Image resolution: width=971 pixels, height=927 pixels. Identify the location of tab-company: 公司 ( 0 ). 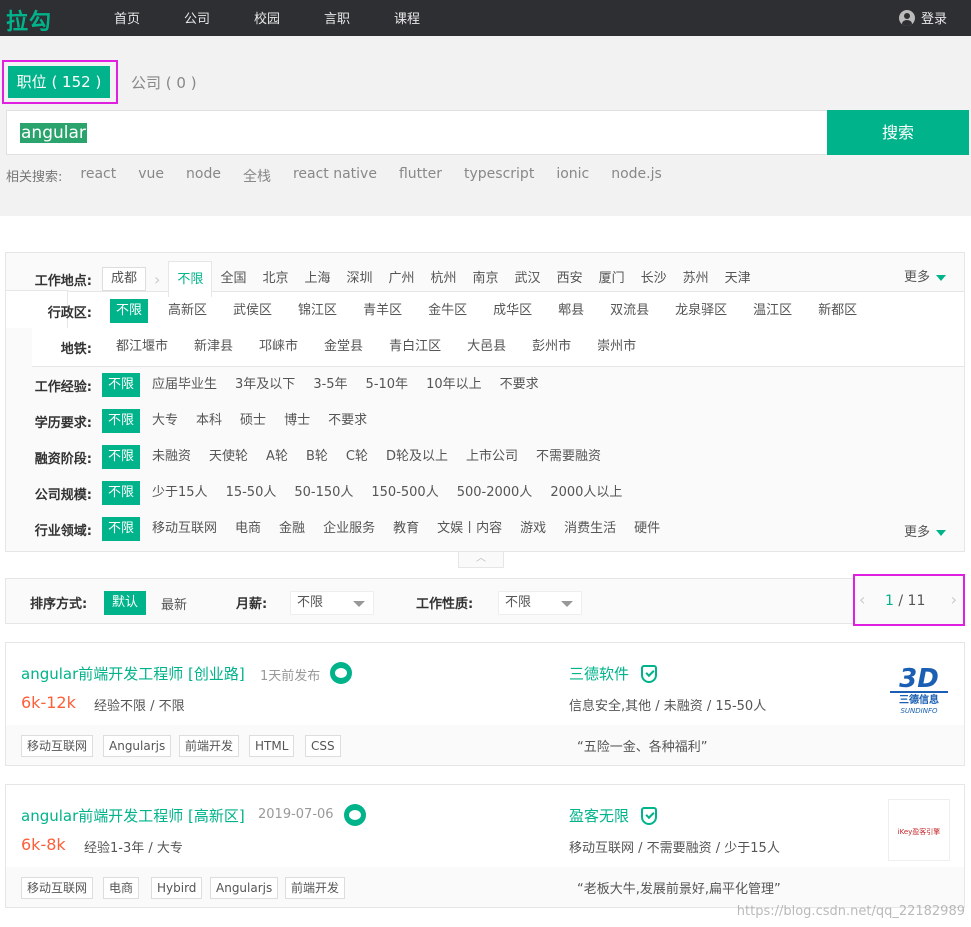
(164, 82).